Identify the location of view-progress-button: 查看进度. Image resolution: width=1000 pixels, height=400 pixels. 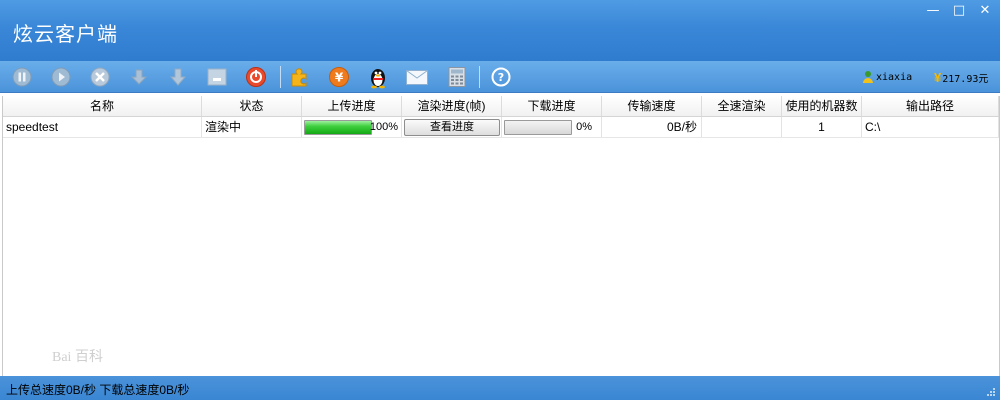
(452, 127).